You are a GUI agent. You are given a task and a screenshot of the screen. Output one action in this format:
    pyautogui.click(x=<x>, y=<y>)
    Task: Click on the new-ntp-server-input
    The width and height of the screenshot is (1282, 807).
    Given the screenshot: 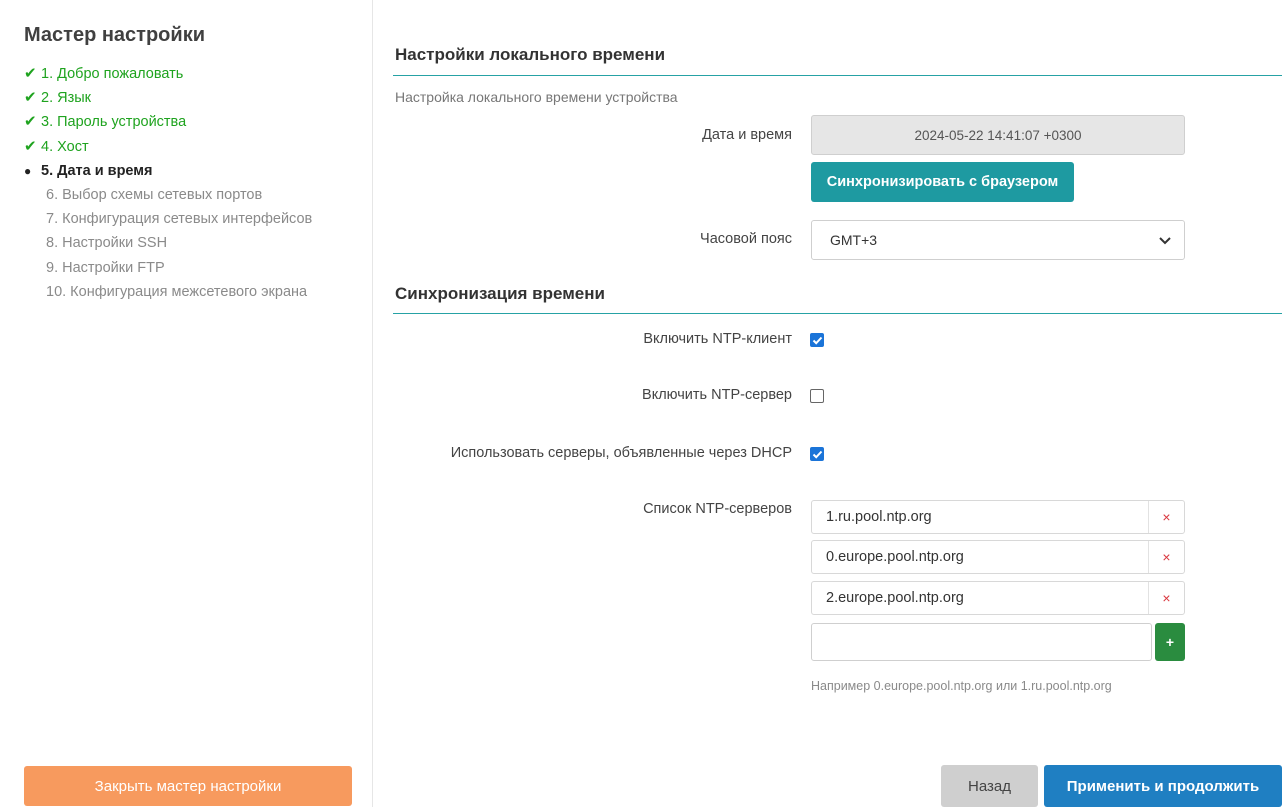 What is the action you would take?
    pyautogui.click(x=981, y=642)
    